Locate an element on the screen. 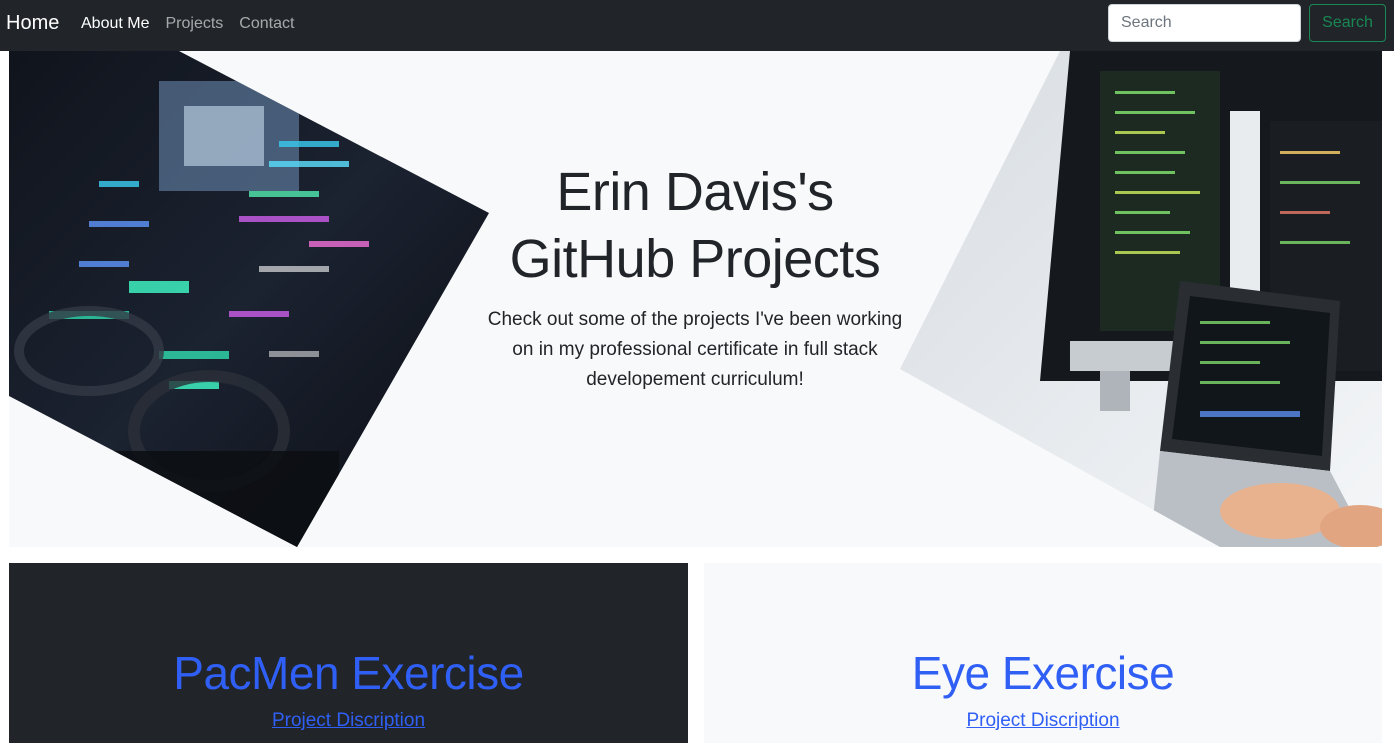 The width and height of the screenshot is (1394, 743). nav-link-projects: Projects is located at coordinates (194, 24).